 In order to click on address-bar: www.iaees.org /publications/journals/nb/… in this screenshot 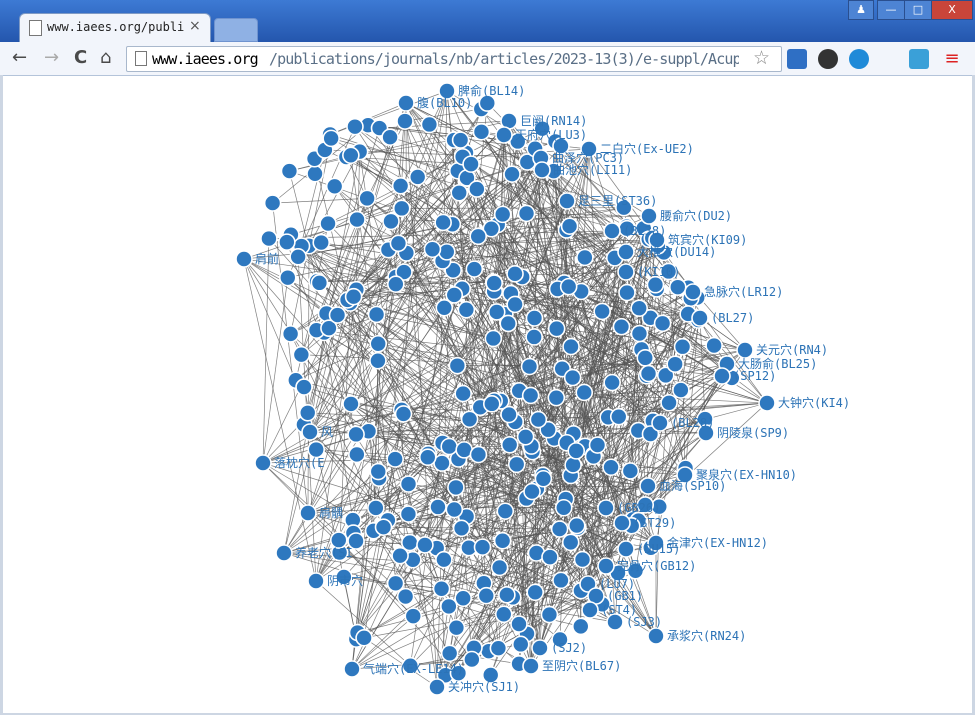, I will do `click(454, 59)`.